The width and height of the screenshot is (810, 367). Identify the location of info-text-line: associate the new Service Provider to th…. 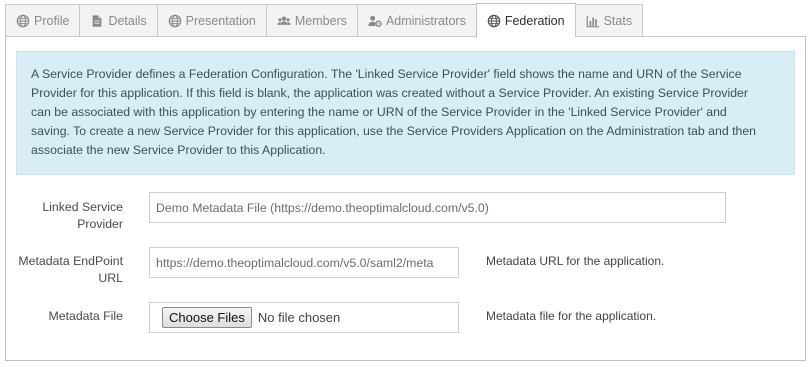
(178, 150).